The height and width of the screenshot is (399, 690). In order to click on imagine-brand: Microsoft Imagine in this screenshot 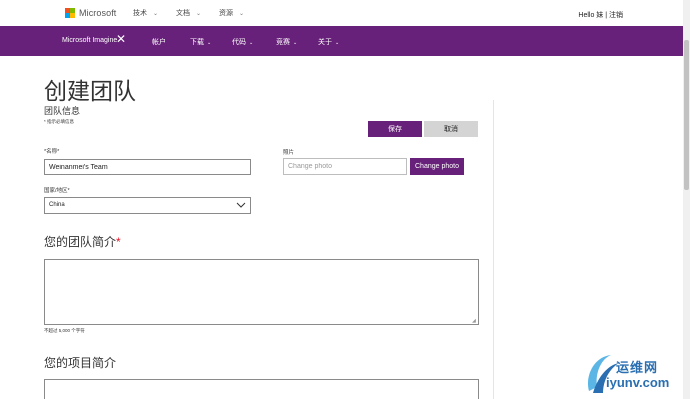, I will do `click(89, 40)`.